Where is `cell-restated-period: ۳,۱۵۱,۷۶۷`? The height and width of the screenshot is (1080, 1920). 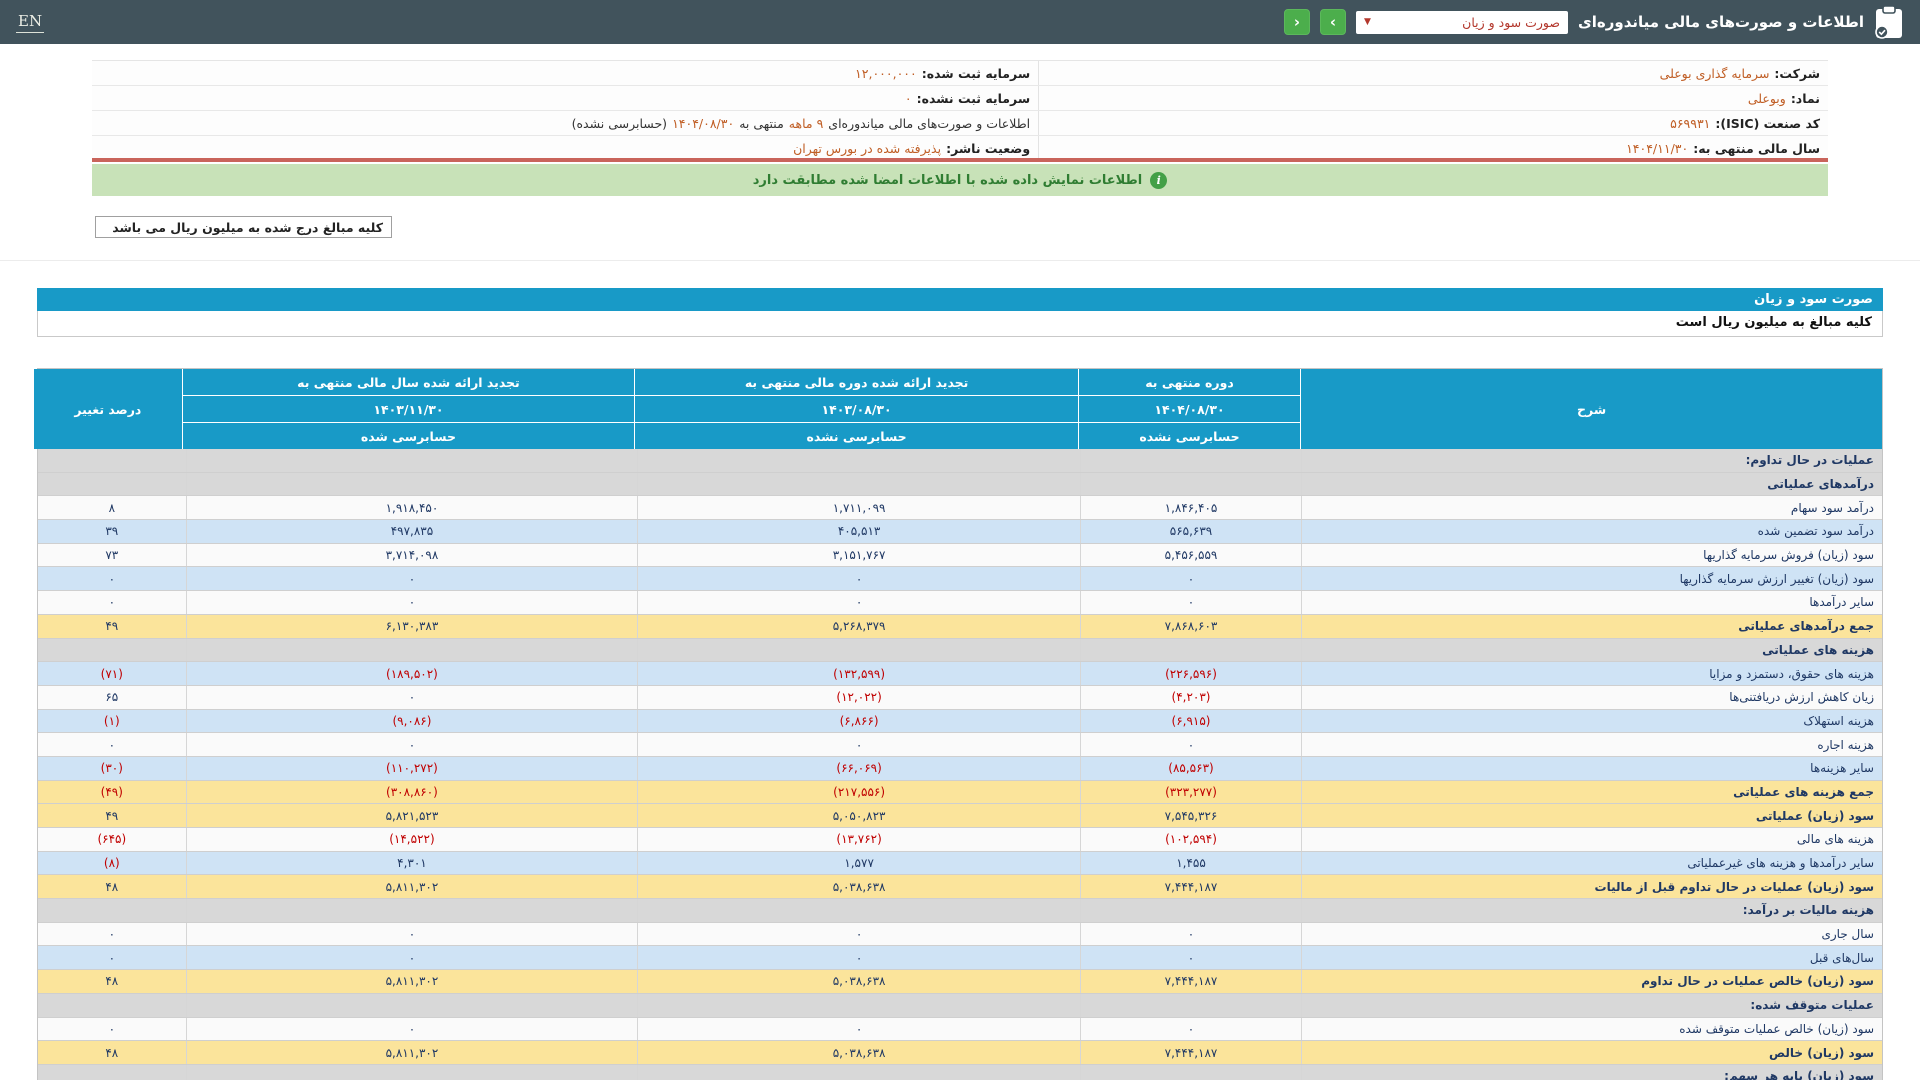 cell-restated-period: ۳,۱۵۱,۷۶۷ is located at coordinates (858, 555).